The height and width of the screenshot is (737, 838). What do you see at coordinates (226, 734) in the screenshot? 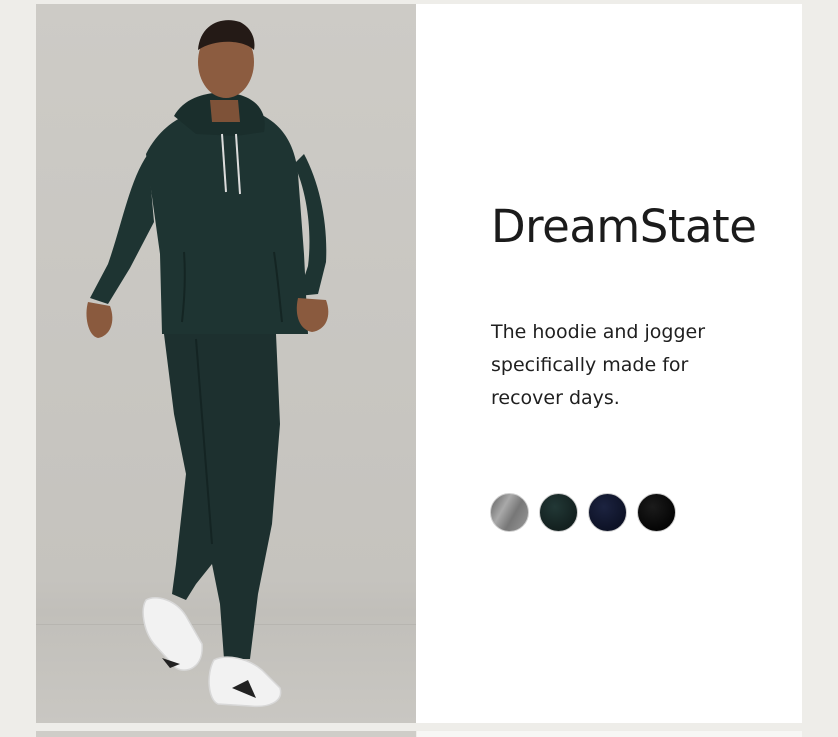
I see `next-card-photo-edge` at bounding box center [226, 734].